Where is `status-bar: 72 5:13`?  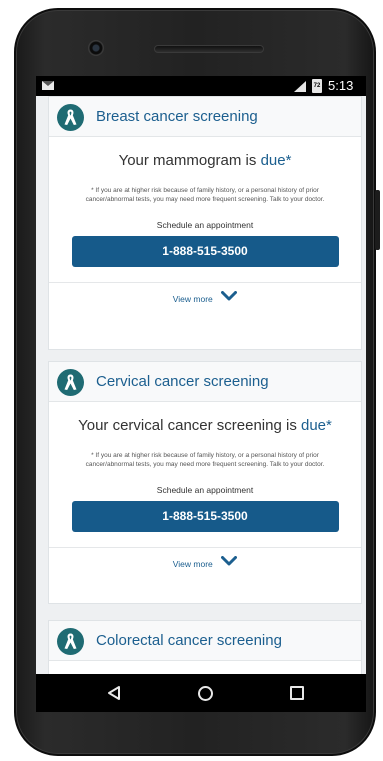
status-bar: 72 5:13 is located at coordinates (201, 86).